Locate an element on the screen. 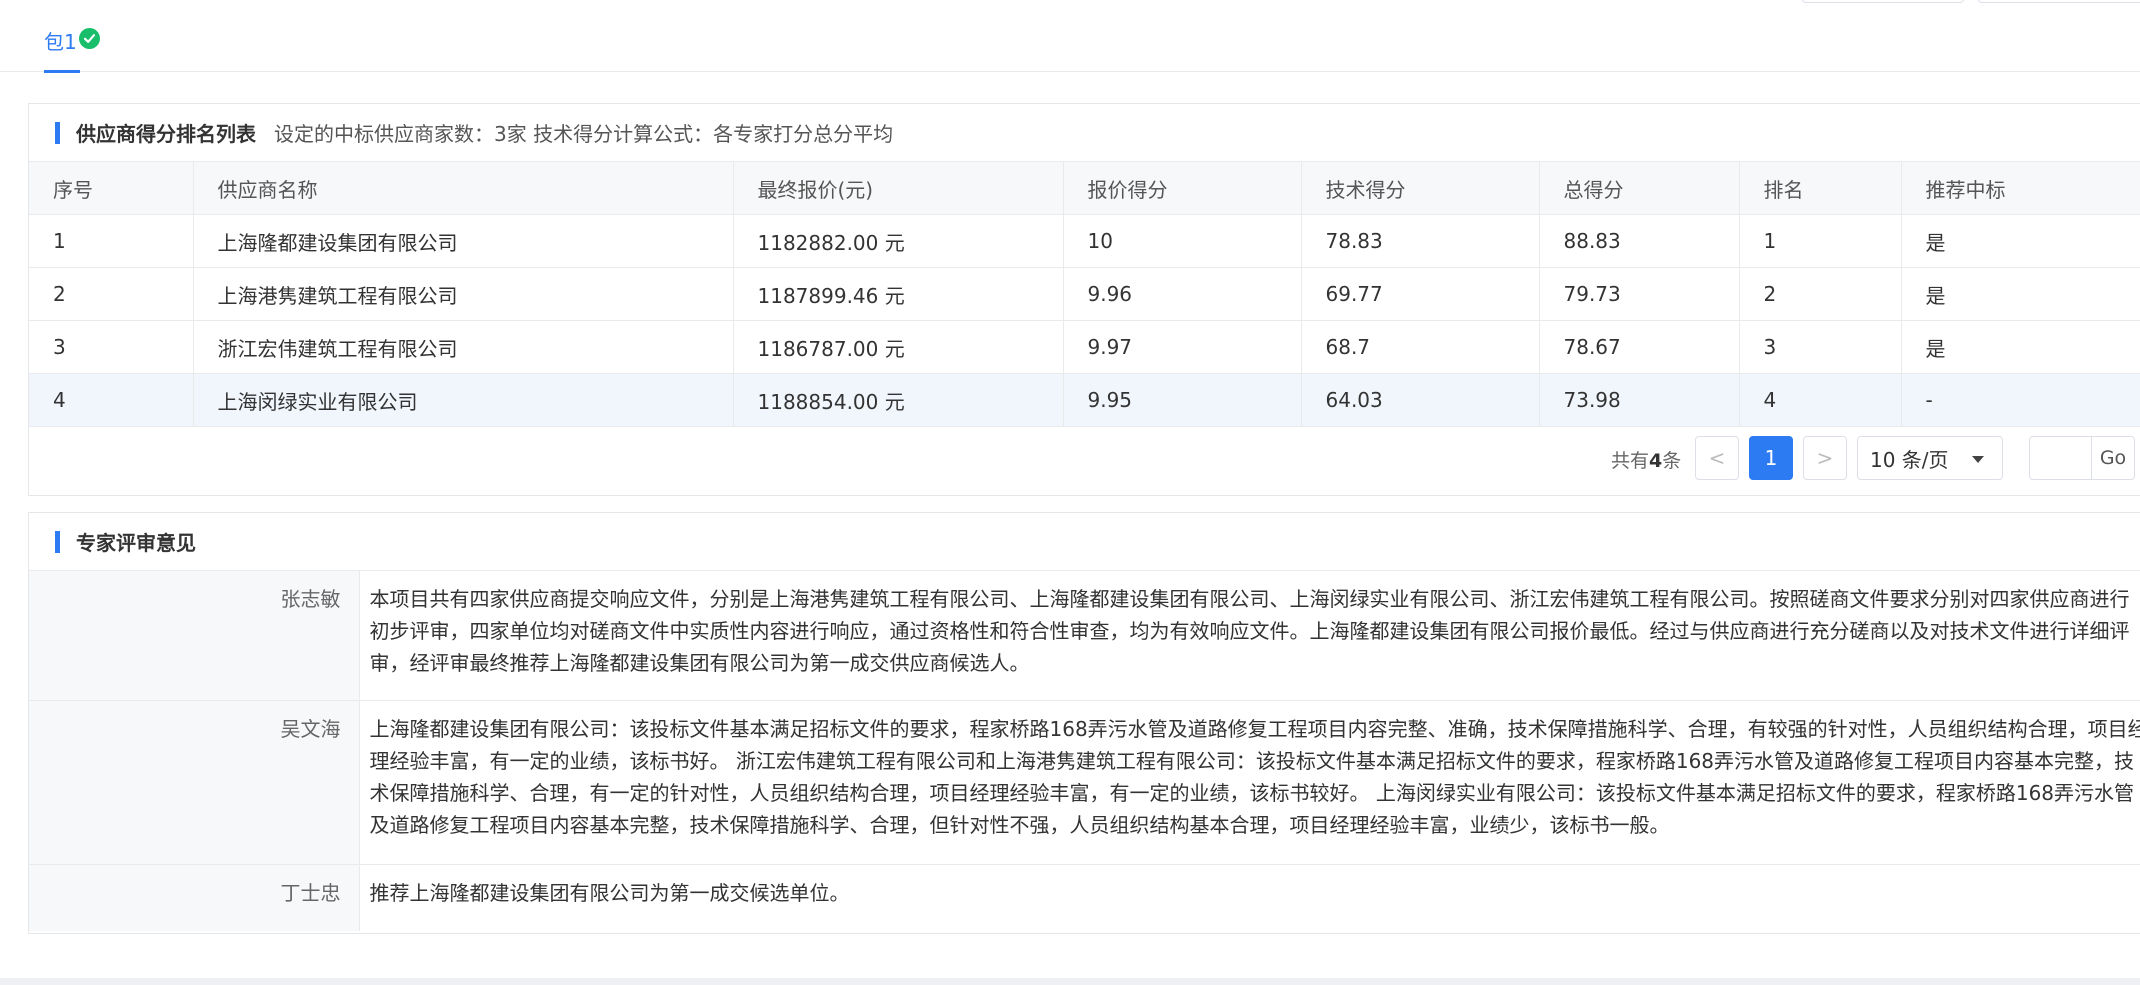  tab-package-1: 包1 is located at coordinates (72, 49).